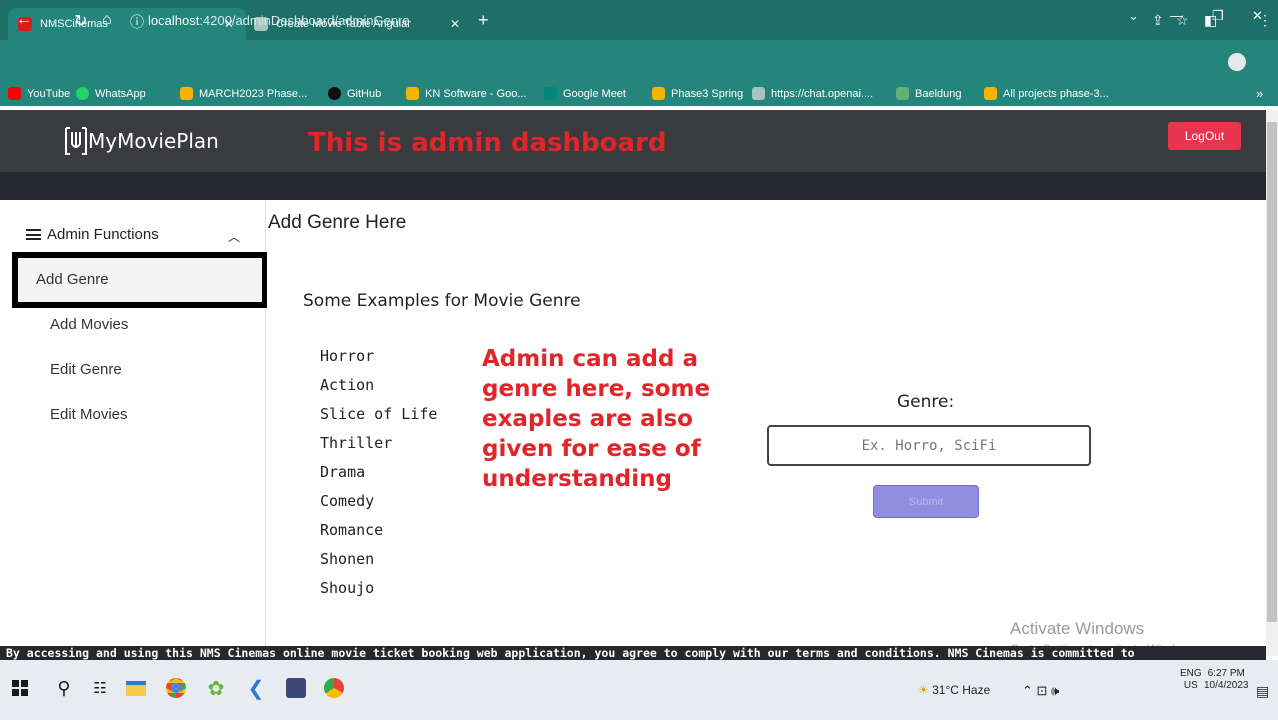 This screenshot has height=720, width=1278. I want to click on tray-icons: ⌃ ⊡ 🕪, so click(1040, 691).